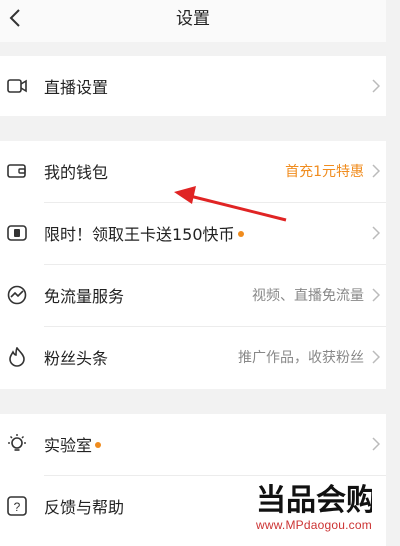 Image resolution: width=400 pixels, height=546 pixels. I want to click on annotation-arrow-icon, so click(230, 204).